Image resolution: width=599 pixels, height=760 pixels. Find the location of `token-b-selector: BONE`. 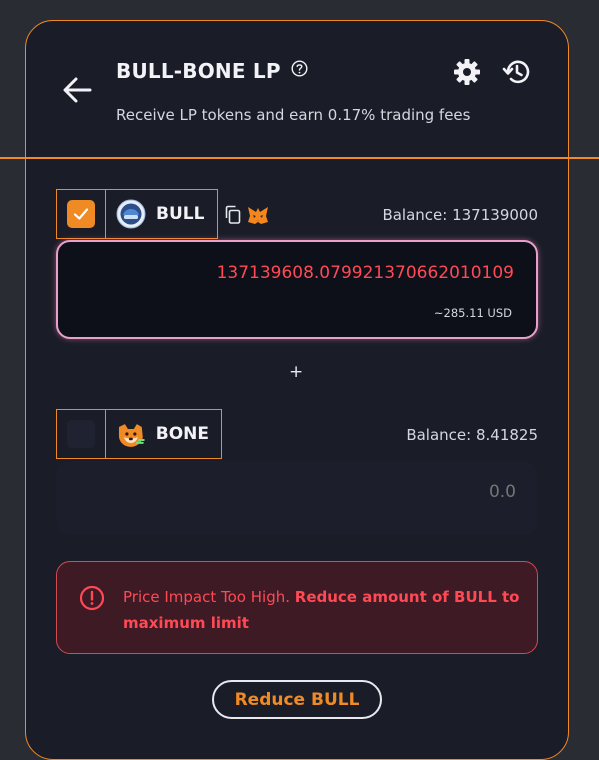

token-b-selector: BONE is located at coordinates (164, 434).